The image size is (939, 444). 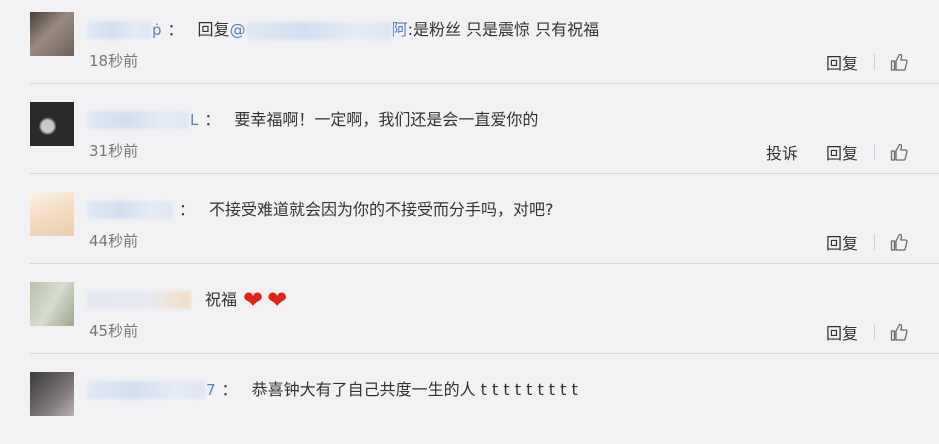 I want to click on timestamp: 31秒前, so click(x=114, y=151).